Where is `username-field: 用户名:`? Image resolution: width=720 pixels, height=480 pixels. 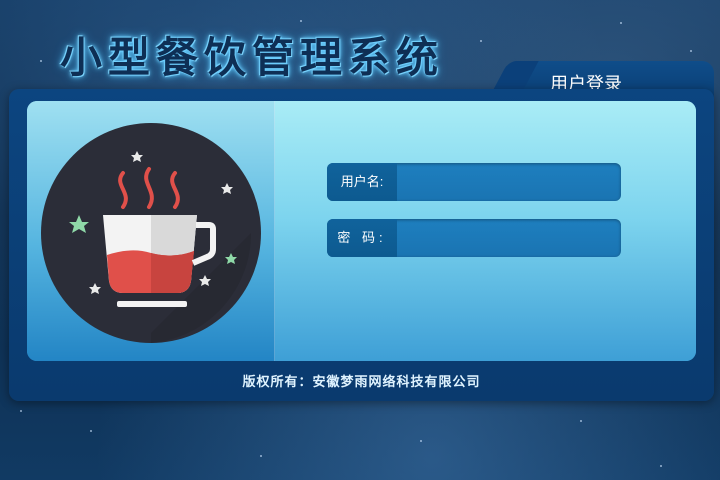
username-field: 用户名: is located at coordinates (474, 182).